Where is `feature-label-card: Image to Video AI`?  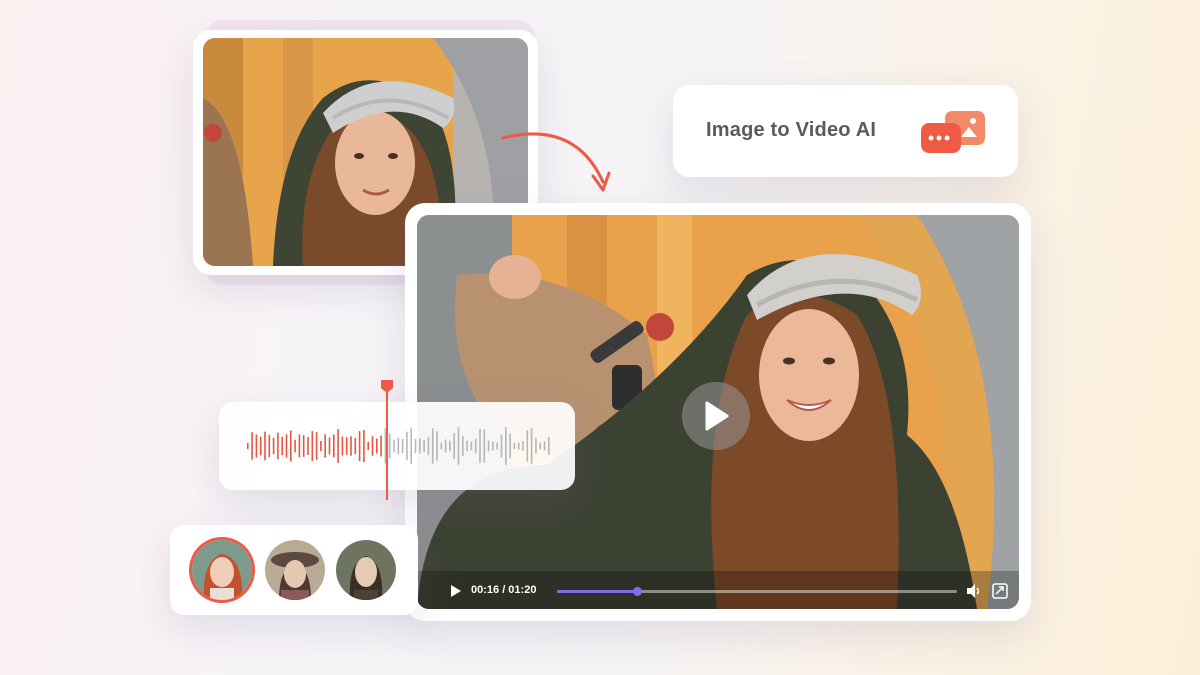 feature-label-card: Image to Video AI is located at coordinates (845, 131).